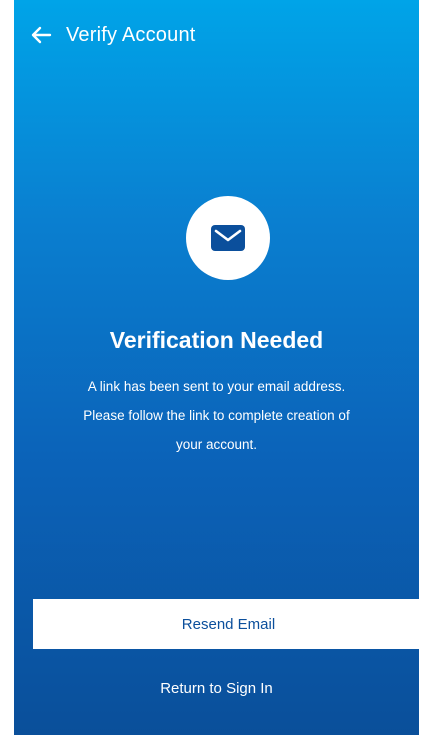 The image size is (433, 735). Describe the element at coordinates (131, 35) in the screenshot. I see `page-title: Verify Account` at that location.